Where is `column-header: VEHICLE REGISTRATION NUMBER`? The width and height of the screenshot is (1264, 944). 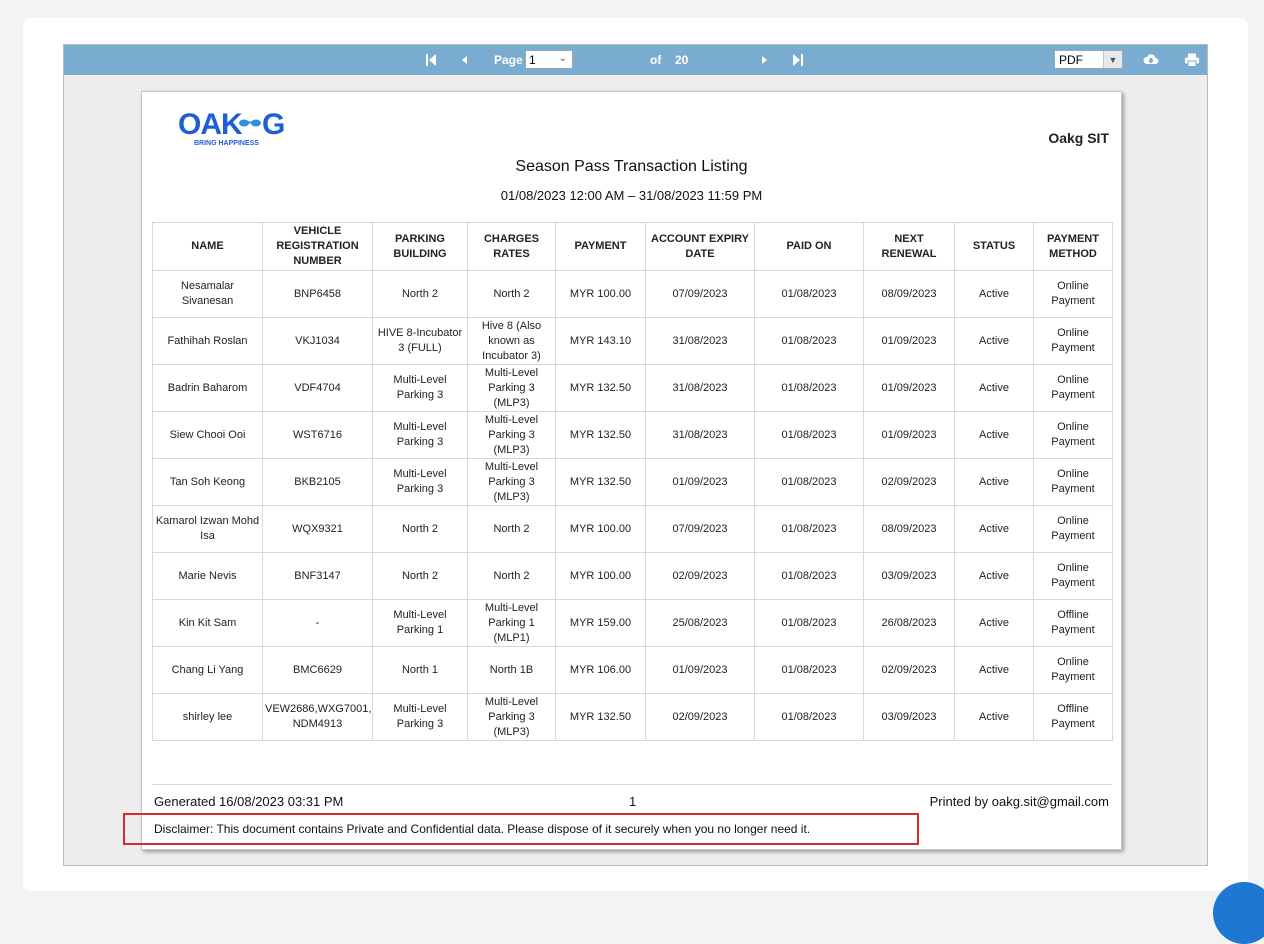
column-header: VEHICLE REGISTRATION NUMBER is located at coordinates (317, 246).